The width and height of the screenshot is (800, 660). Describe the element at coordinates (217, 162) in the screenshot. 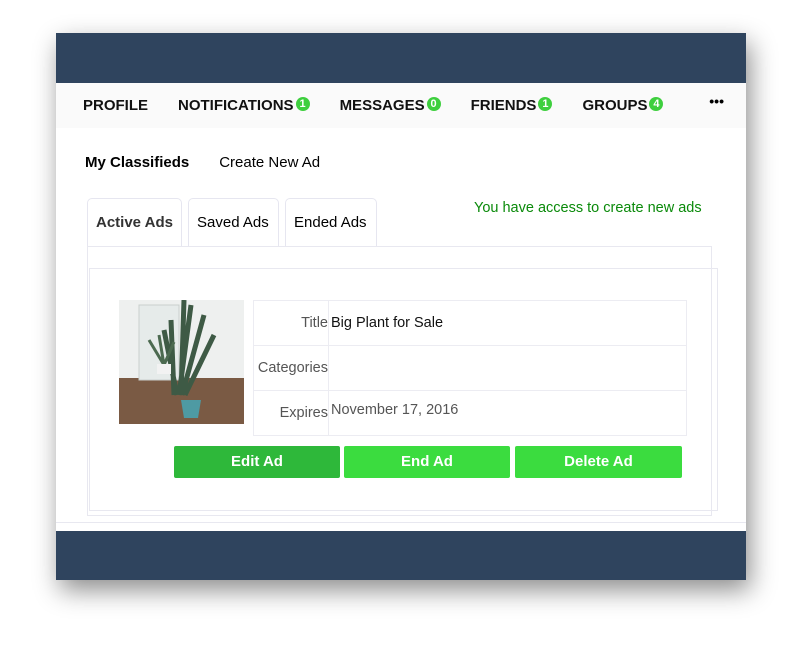

I see `sub-nav: My Classifieds Create New Ad` at that location.